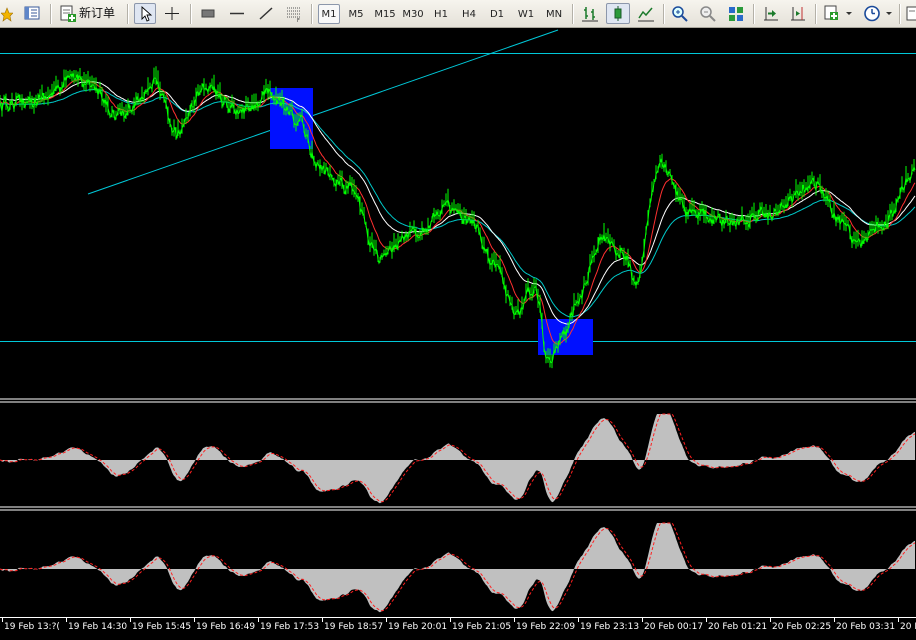  I want to click on time-label: 19 Feb 22:09, so click(546, 627).